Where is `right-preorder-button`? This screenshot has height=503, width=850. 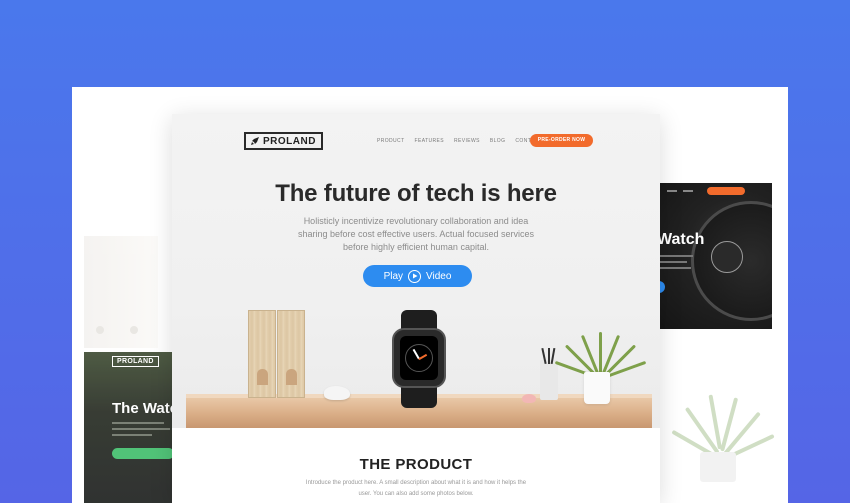 right-preorder-button is located at coordinates (726, 191).